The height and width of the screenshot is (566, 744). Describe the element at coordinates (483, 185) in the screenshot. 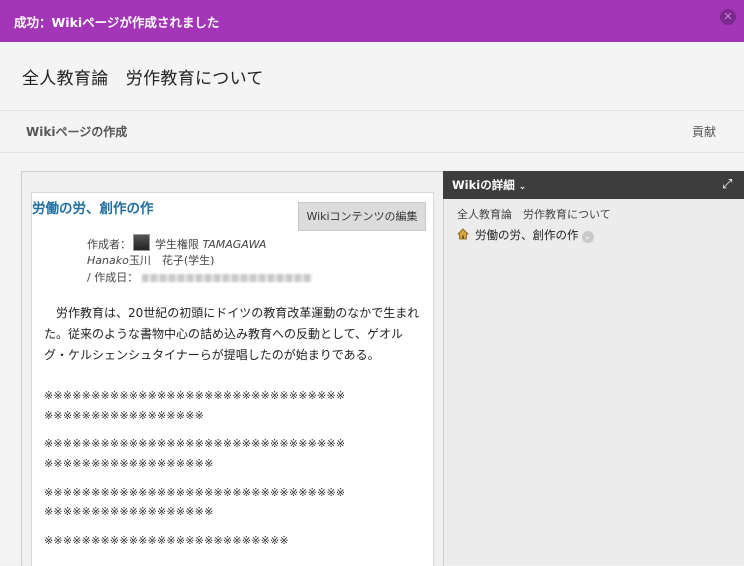

I see `wiki-details-title: Wikiの詳細` at that location.